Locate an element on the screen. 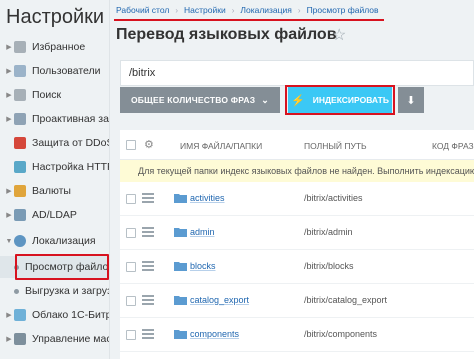 The height and width of the screenshot is (359, 474). sidebar-item-label: Валюты is located at coordinates (51, 191).